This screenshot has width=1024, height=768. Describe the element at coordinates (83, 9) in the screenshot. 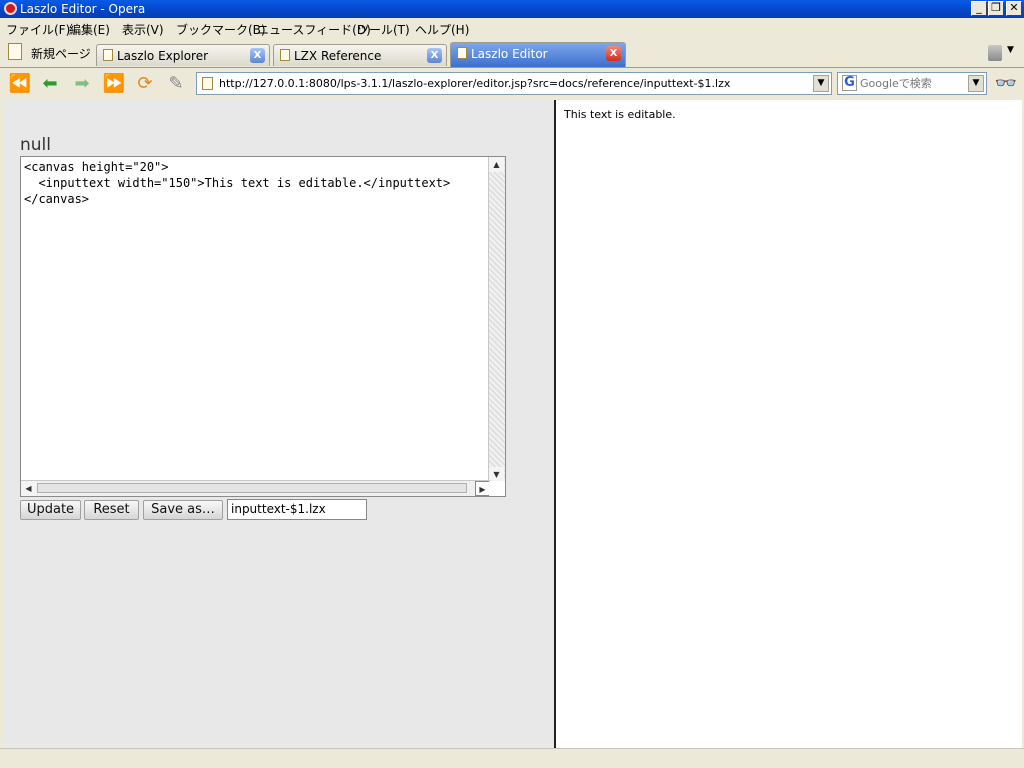

I see `window-title: Laszlo Editor - Opera` at that location.